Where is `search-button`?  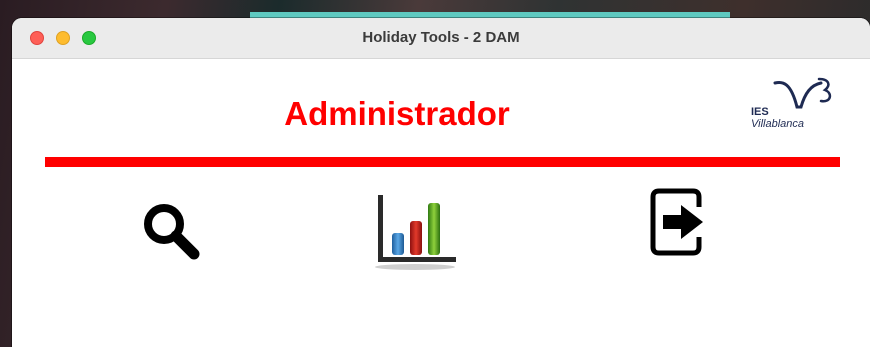
search-button is located at coordinates (171, 231).